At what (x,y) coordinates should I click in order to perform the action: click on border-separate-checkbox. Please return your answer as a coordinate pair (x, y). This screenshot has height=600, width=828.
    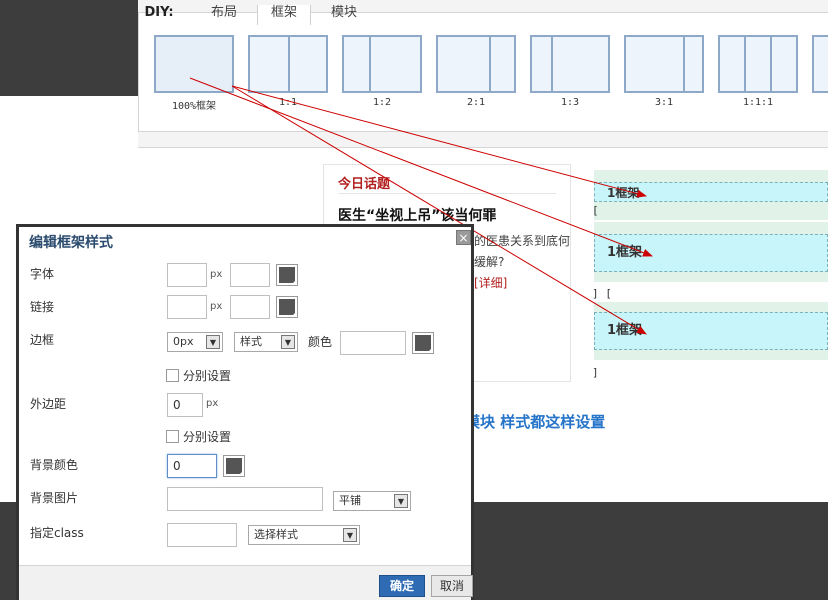
    Looking at the image, I should click on (172, 375).